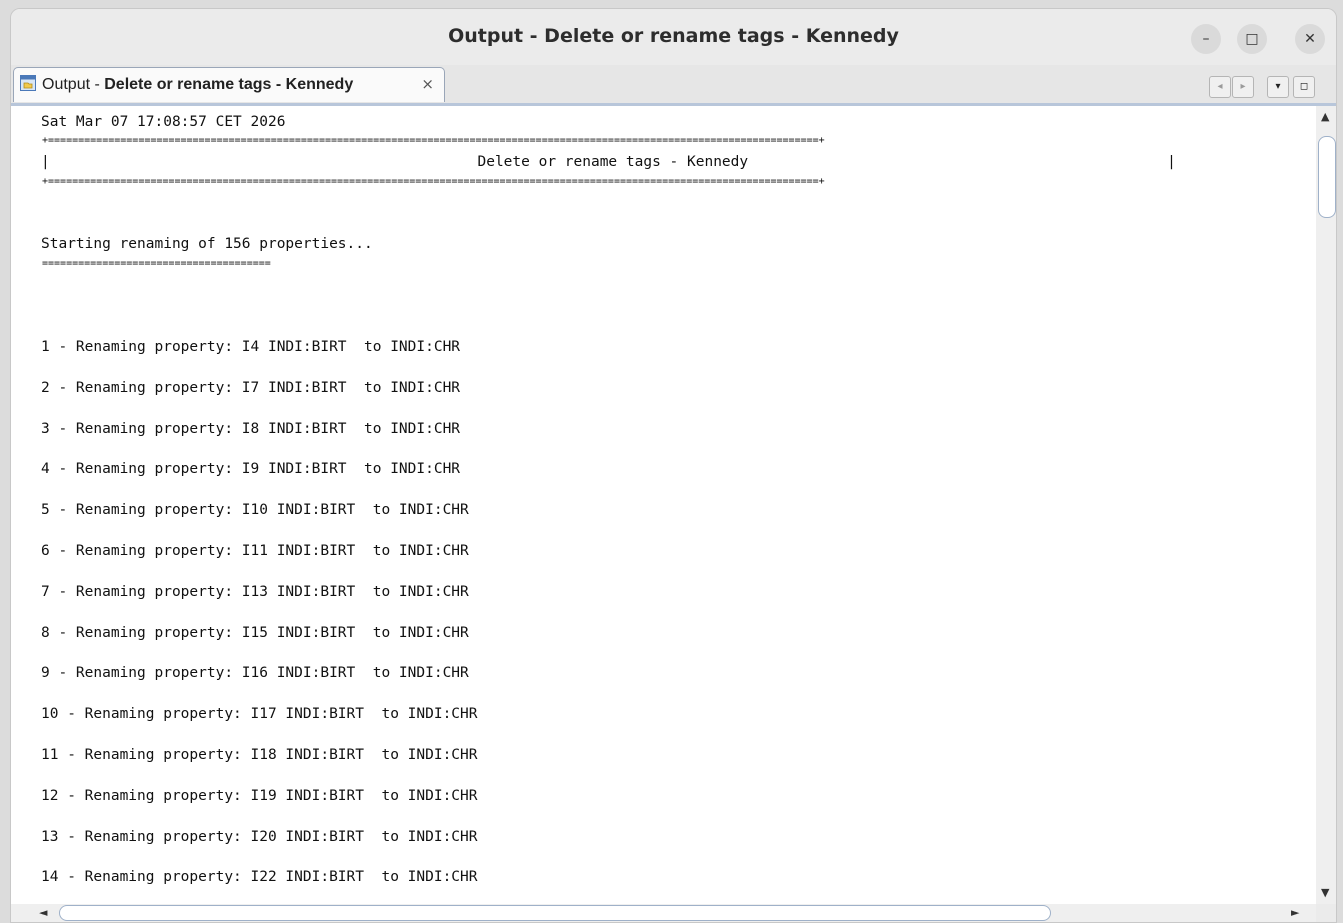 The width and height of the screenshot is (1343, 923). Describe the element at coordinates (28, 83) in the screenshot. I see `output-window-icon` at that location.